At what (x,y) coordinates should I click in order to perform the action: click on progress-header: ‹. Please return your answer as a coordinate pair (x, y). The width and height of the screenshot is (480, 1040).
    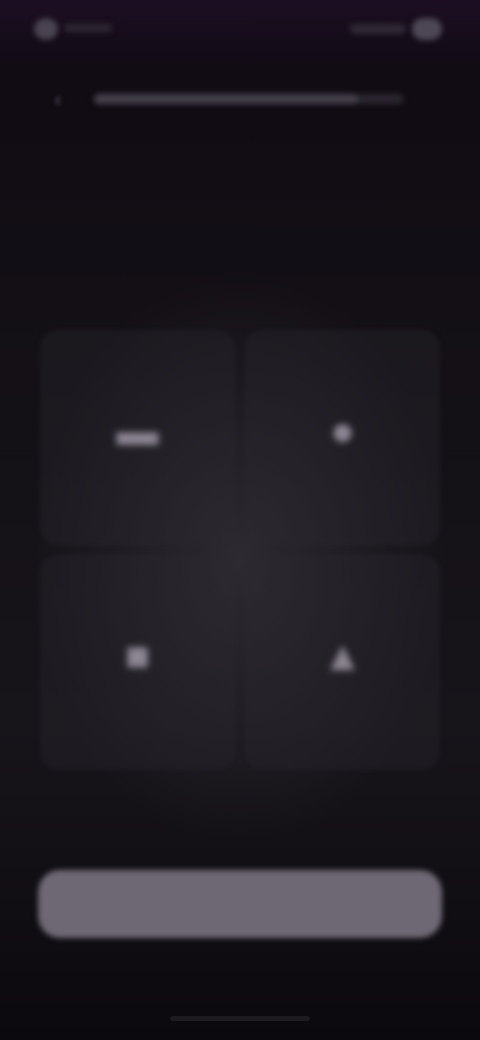
    Looking at the image, I should click on (225, 100).